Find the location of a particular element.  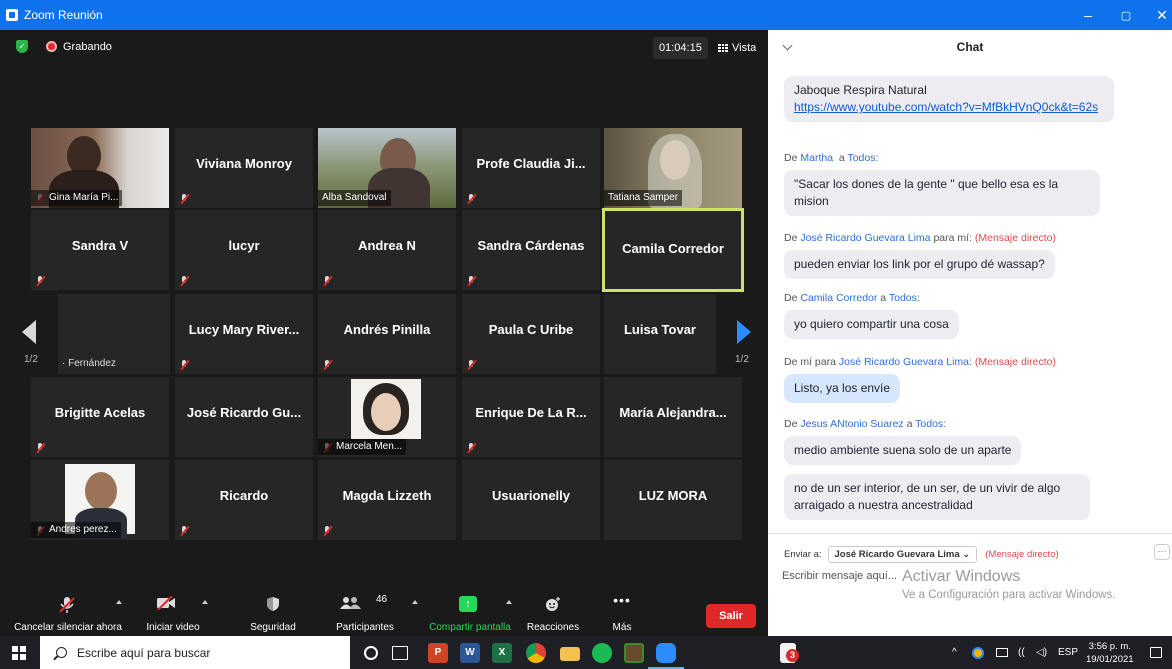

active-speaker-tile: Camila Corredor is located at coordinates (673, 250).